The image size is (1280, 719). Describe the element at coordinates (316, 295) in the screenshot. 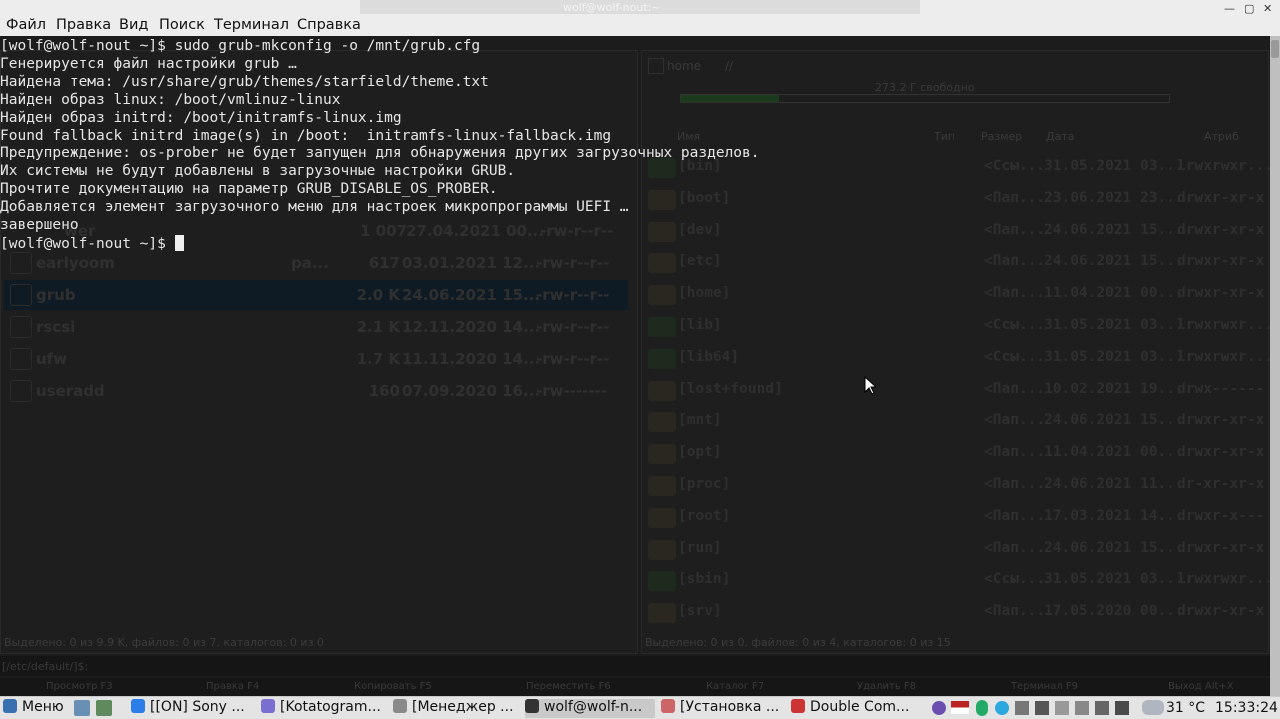

I see `list-item: grub 2.0 K 24.06.2021 15... -rw-r--r--` at that location.